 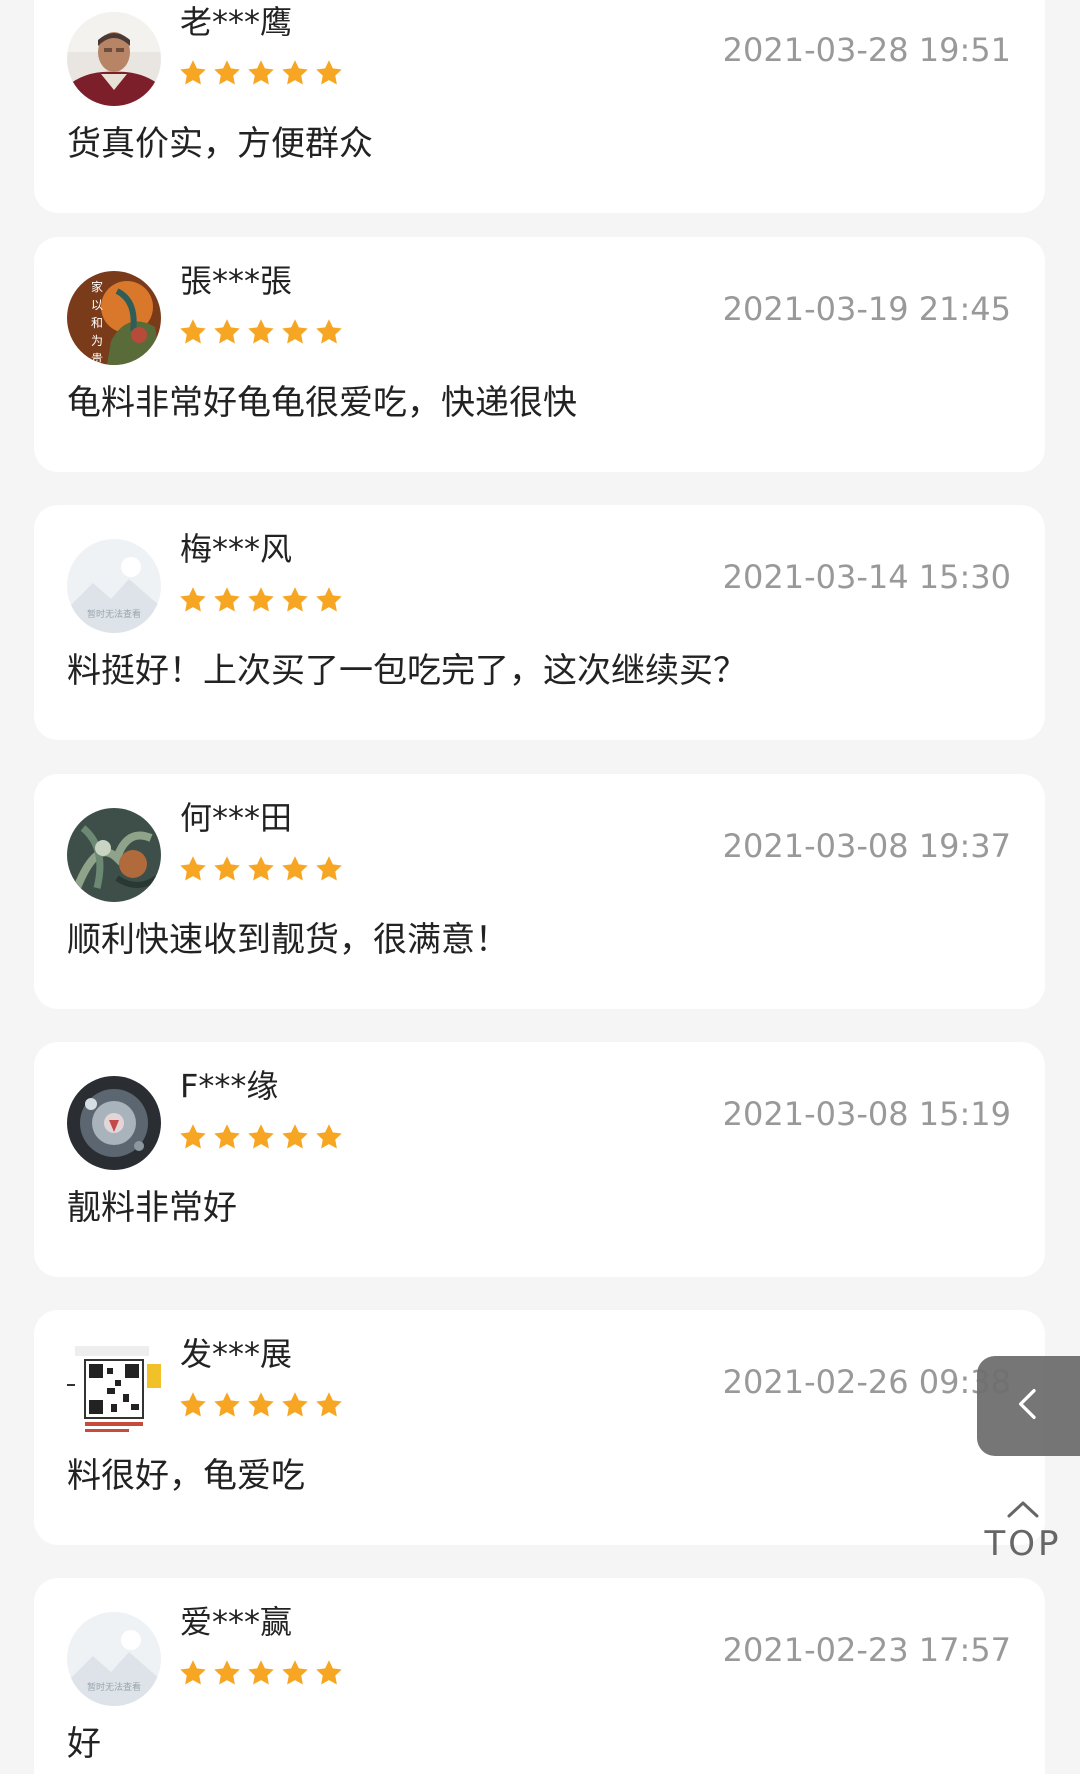 I want to click on review-timestamp: 2021-02-26 09:38, so click(x=866, y=1382).